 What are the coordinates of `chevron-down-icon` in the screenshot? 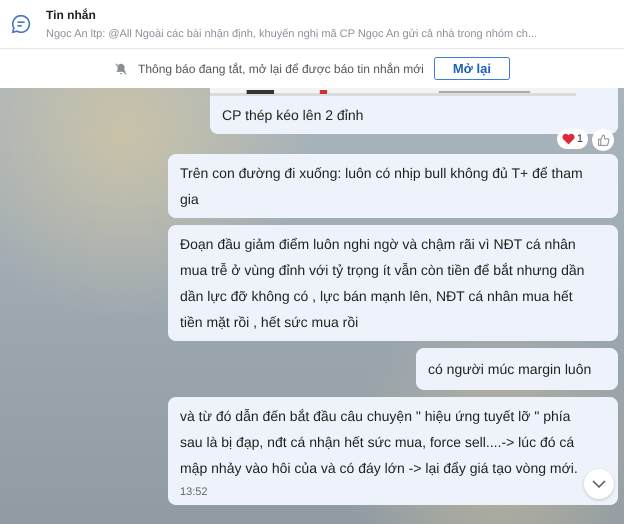 It's located at (599, 484).